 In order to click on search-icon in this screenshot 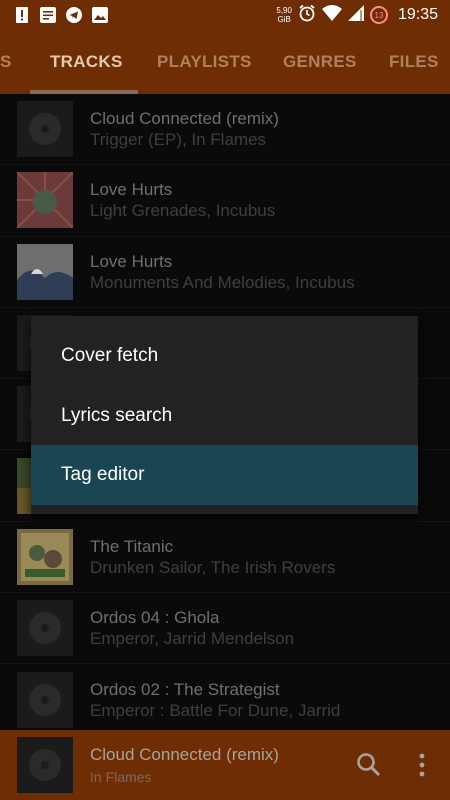, I will do `click(369, 765)`.